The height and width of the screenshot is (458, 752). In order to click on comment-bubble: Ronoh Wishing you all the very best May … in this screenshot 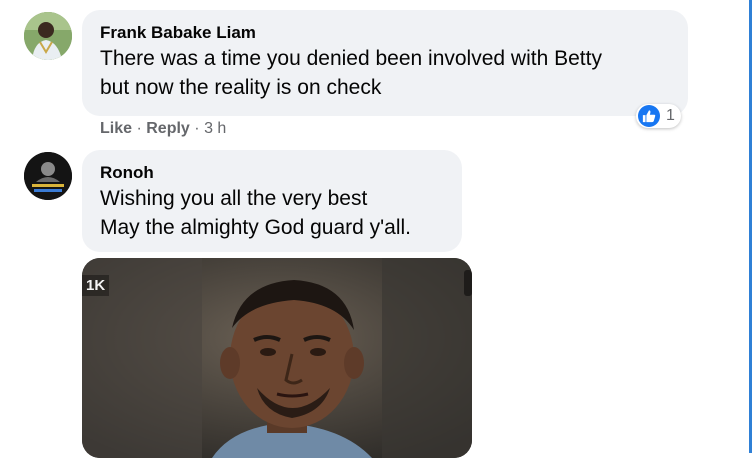, I will do `click(272, 201)`.